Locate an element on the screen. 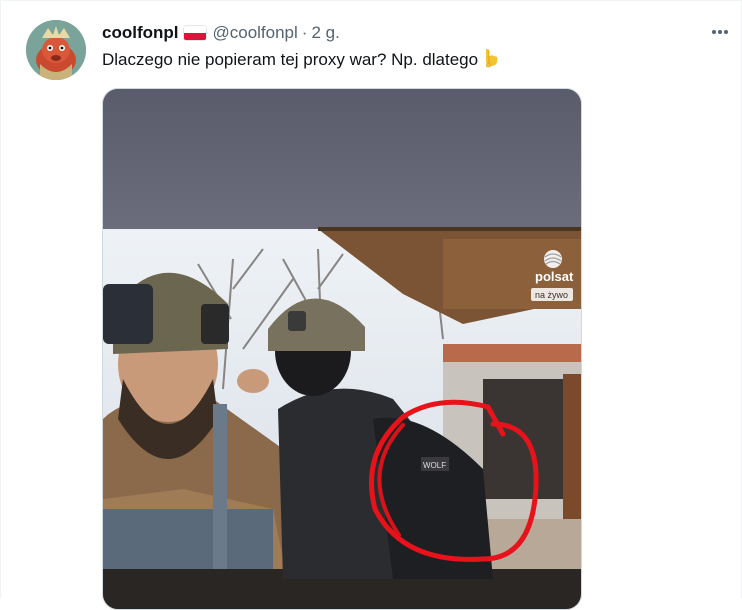 This screenshot has height=610, width=742. avatar-image is located at coordinates (56, 50).